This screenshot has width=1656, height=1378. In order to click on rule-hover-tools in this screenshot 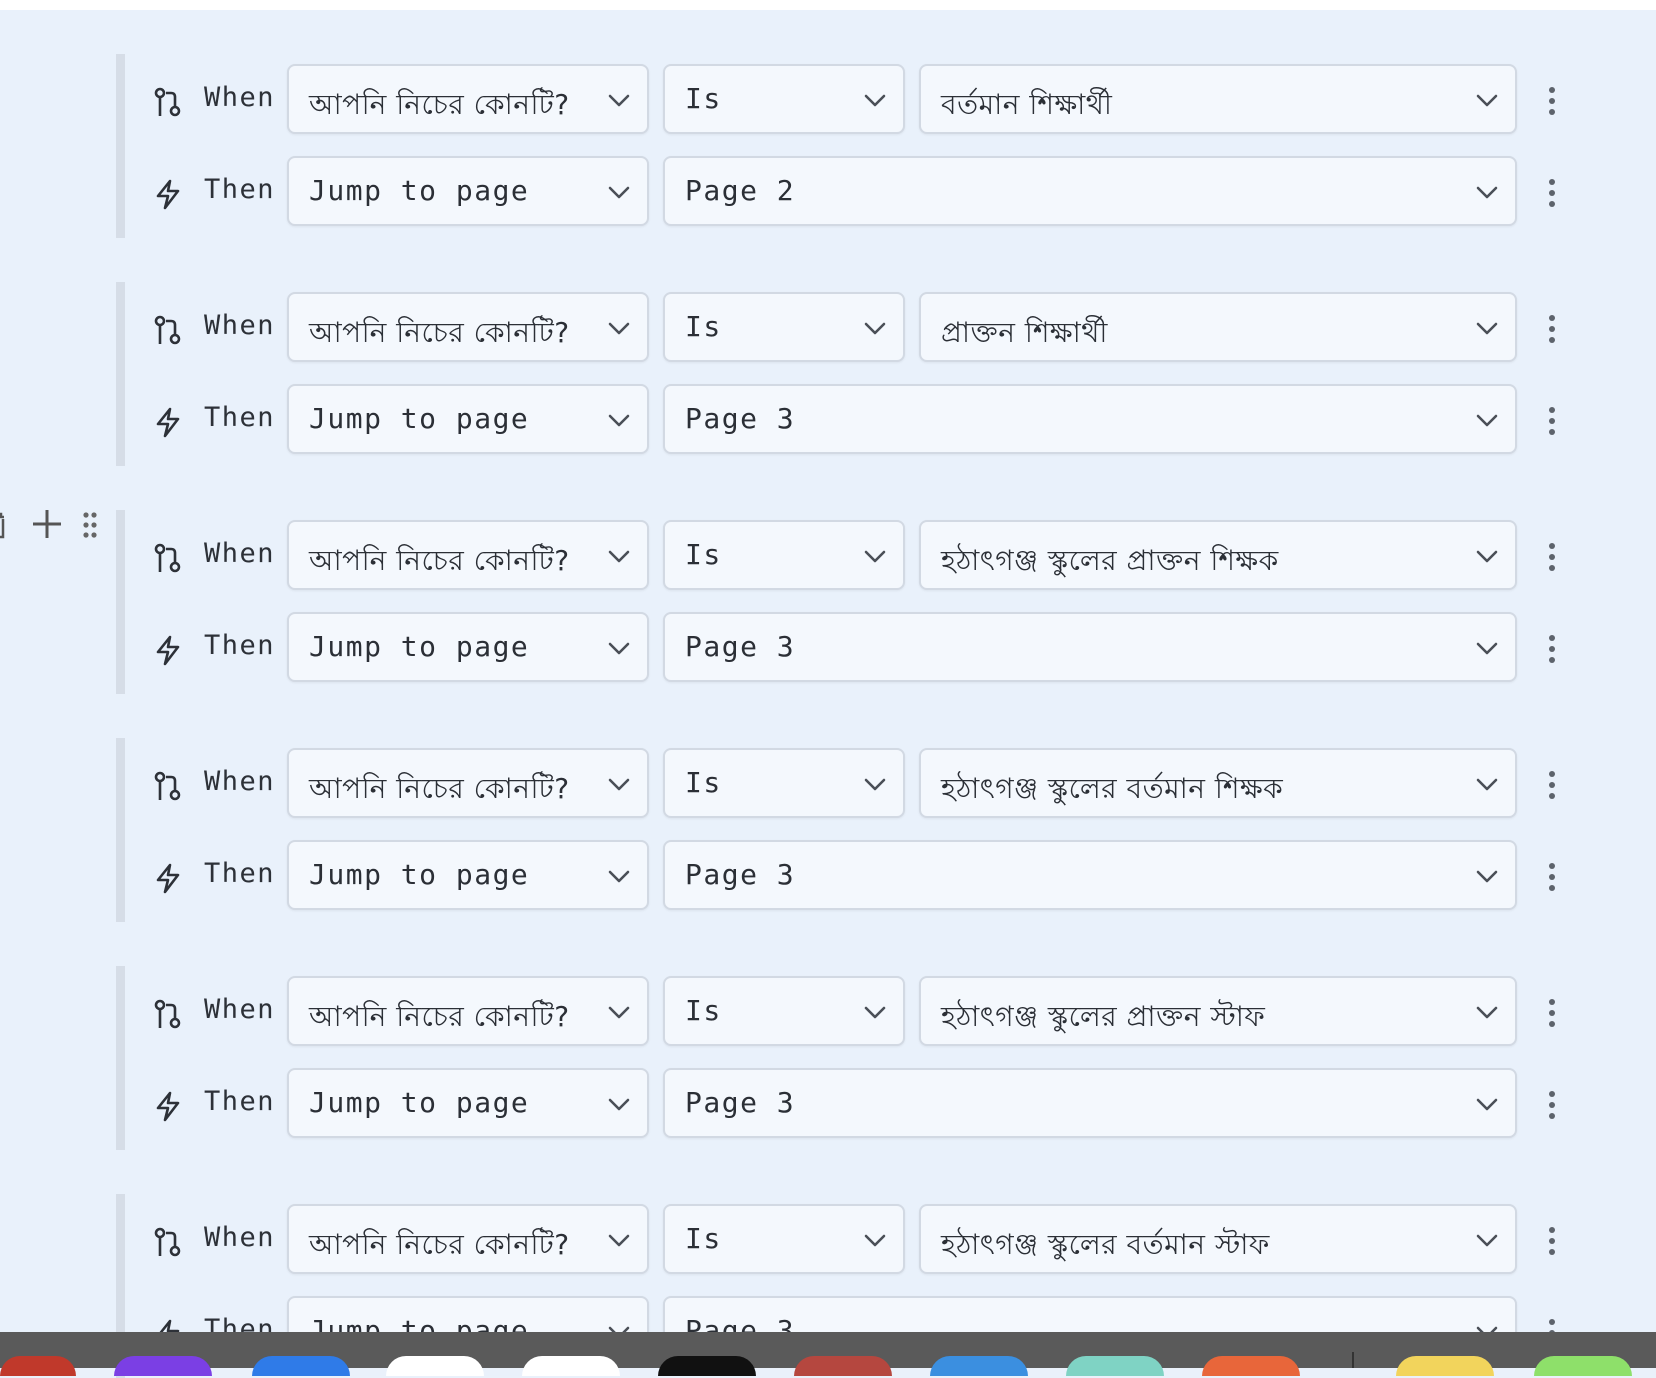, I will do `click(55, 525)`.